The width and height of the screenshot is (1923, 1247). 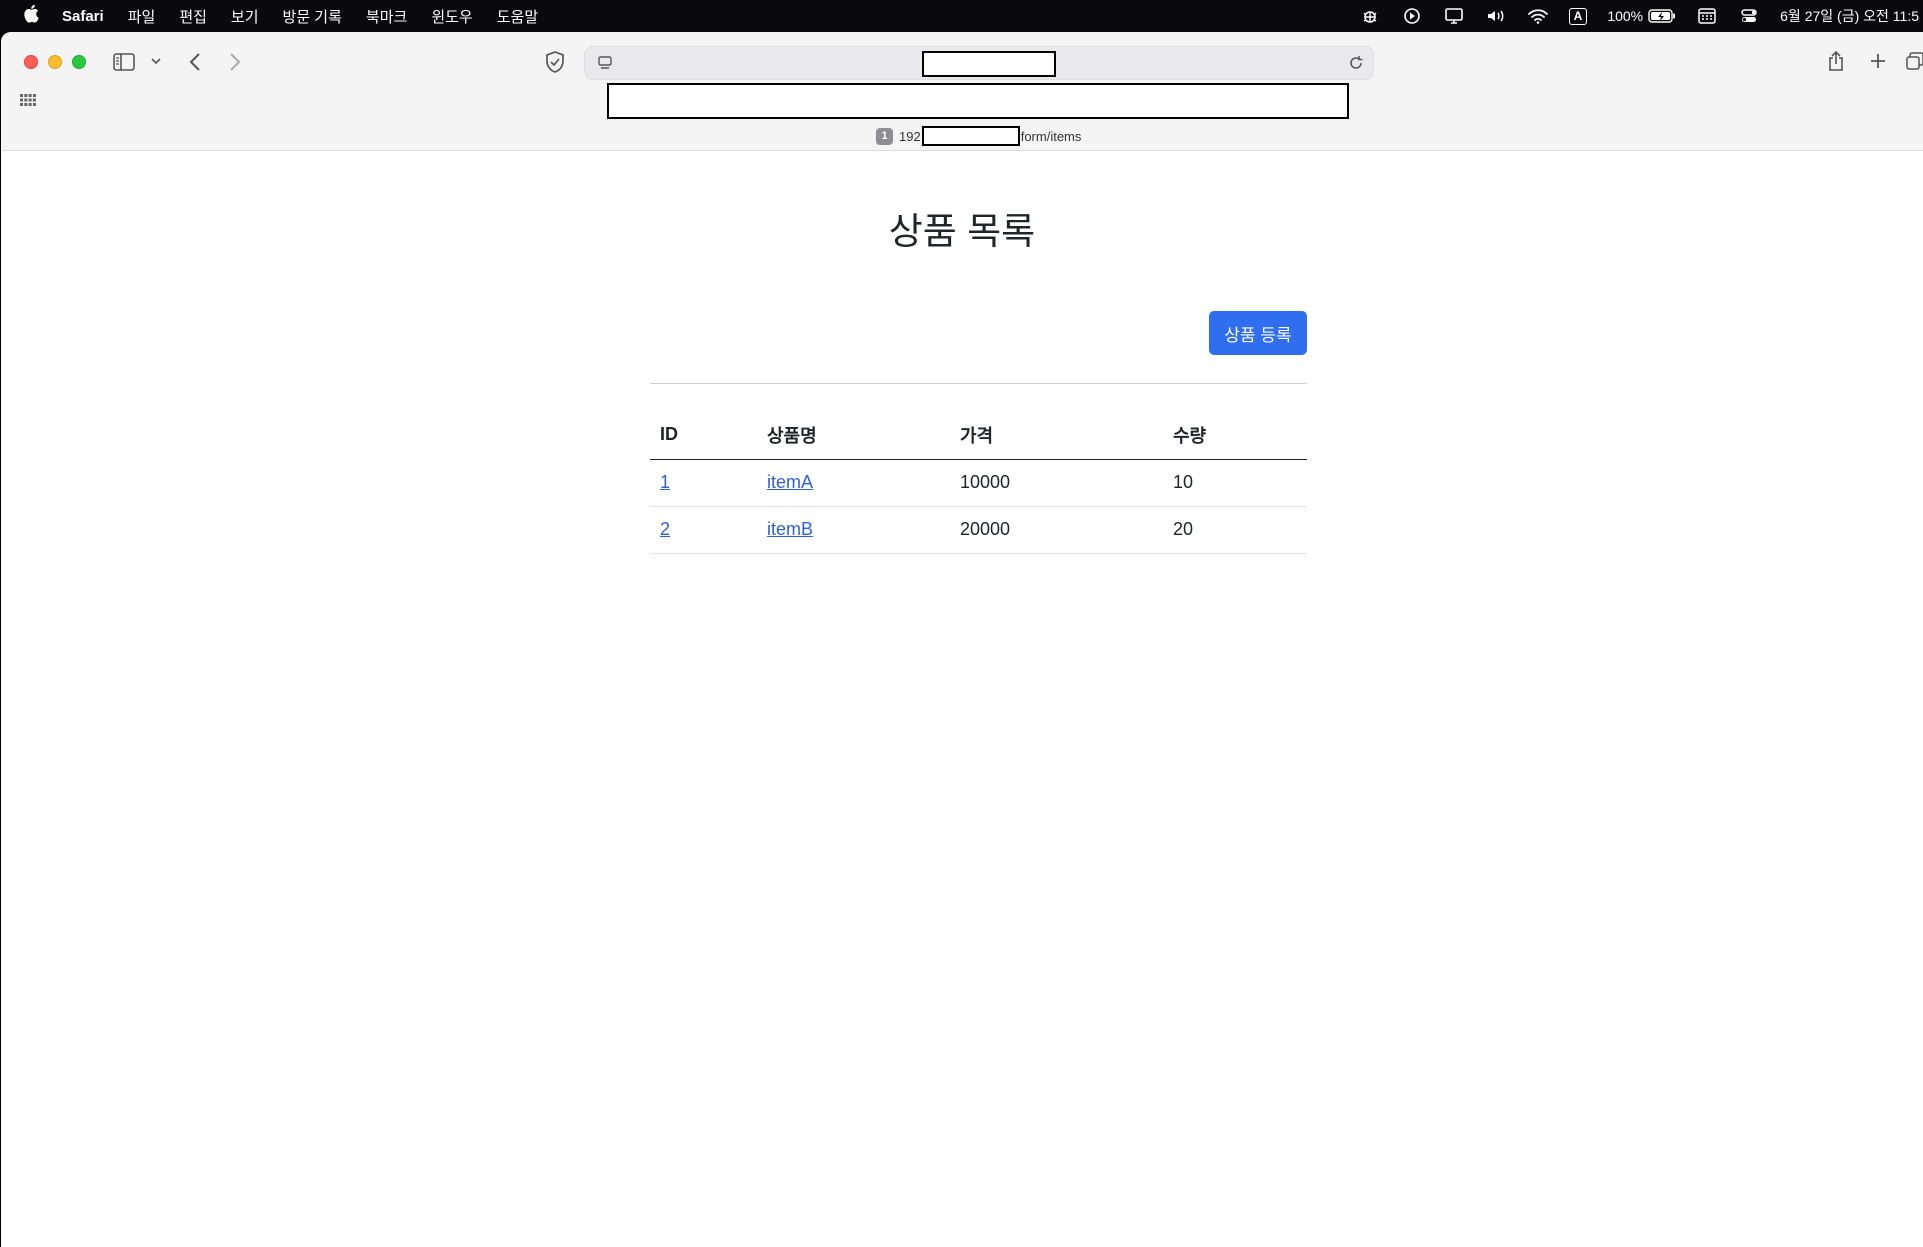 What do you see at coordinates (1578, 16) in the screenshot?
I see `input-source-indicator: A` at bounding box center [1578, 16].